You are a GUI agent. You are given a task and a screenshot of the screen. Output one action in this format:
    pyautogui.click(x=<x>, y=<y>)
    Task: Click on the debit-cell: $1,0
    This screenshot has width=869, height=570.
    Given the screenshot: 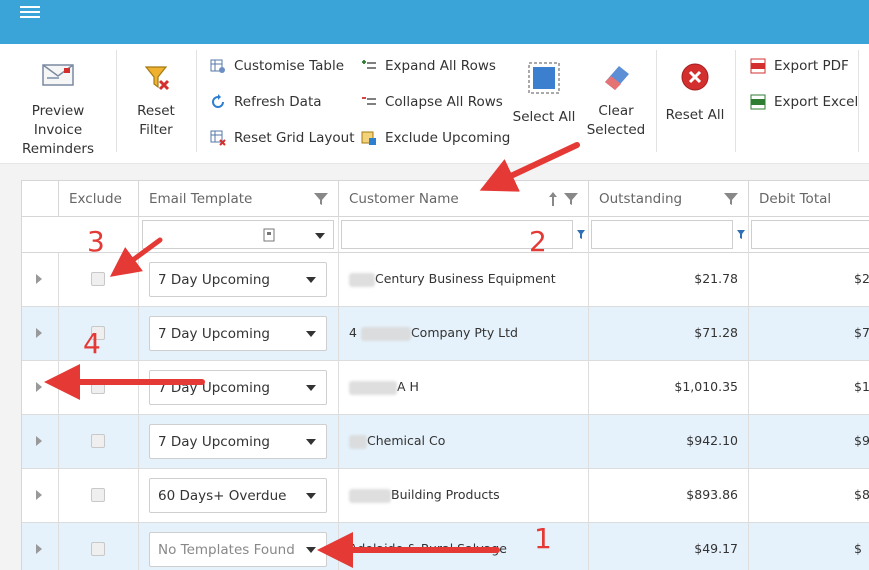 What is the action you would take?
    pyautogui.click(x=809, y=387)
    